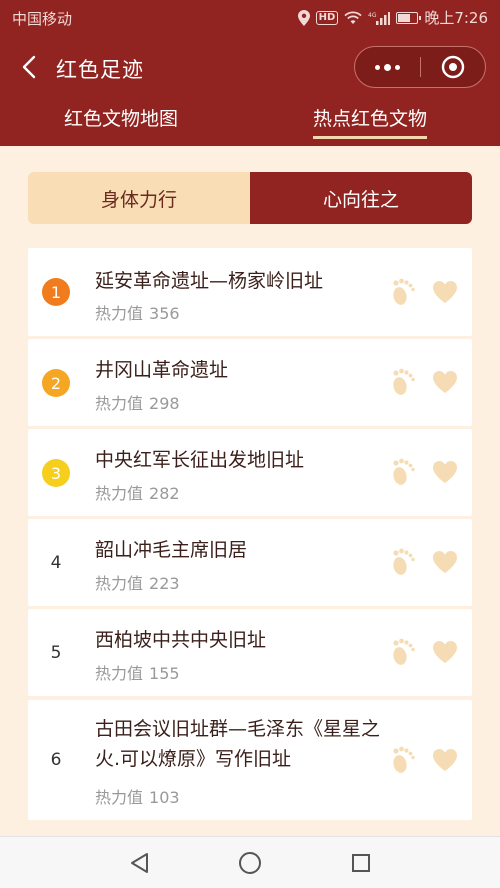  Describe the element at coordinates (250, 382) in the screenshot. I see `list-item: 2 井冈山革命遗址 热力值 298` at that location.